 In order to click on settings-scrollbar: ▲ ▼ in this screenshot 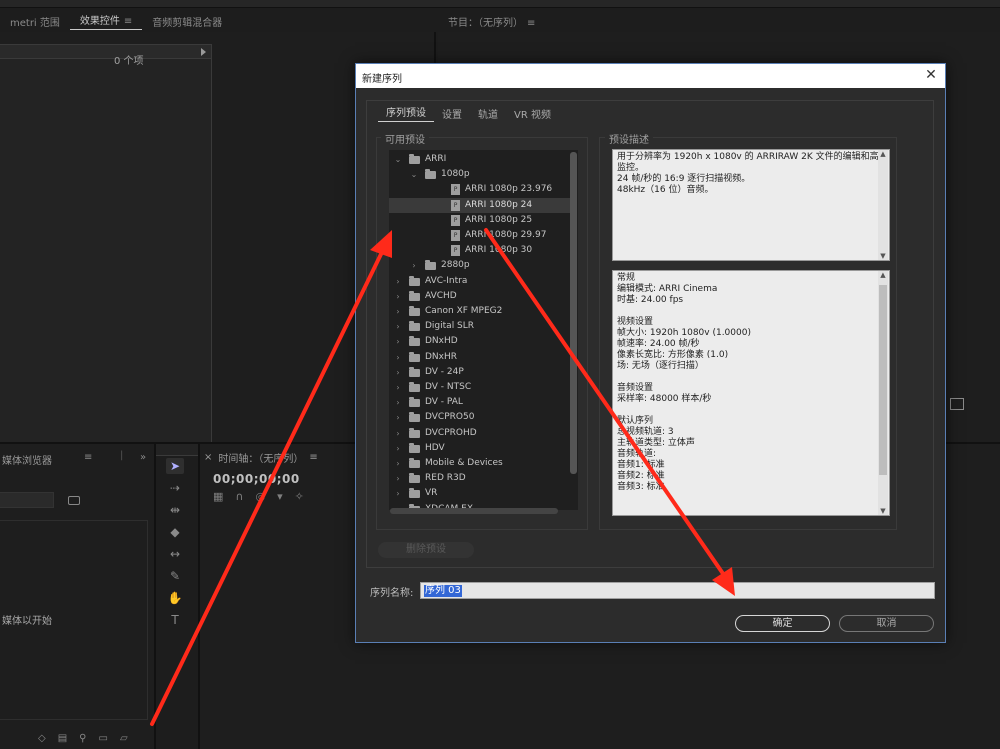, I will do `click(883, 393)`.